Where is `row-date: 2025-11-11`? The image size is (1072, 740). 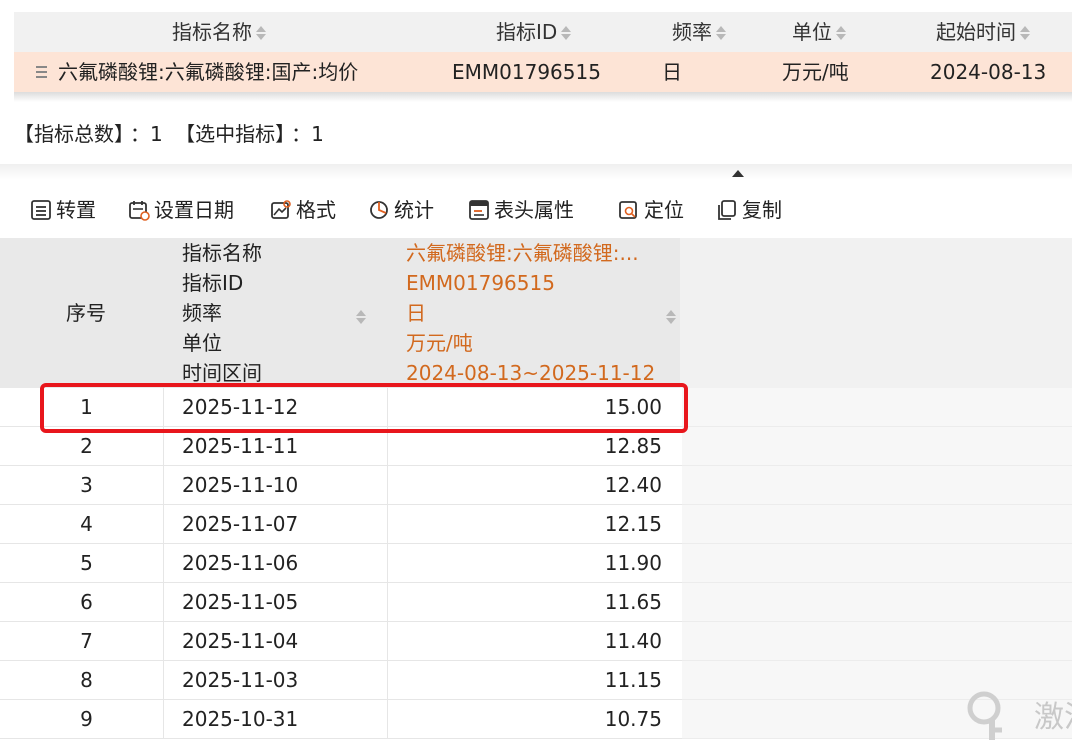
row-date: 2025-11-11 is located at coordinates (276, 446).